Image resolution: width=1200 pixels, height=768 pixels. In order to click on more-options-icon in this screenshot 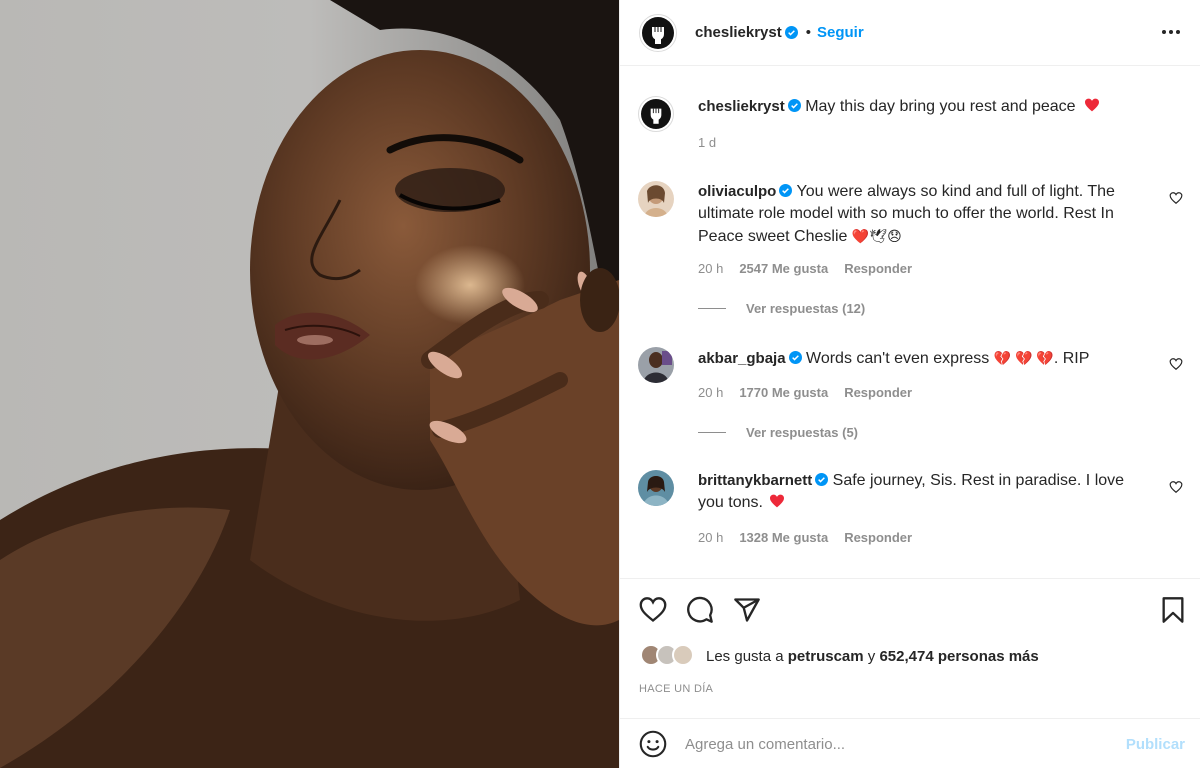, I will do `click(1171, 32)`.